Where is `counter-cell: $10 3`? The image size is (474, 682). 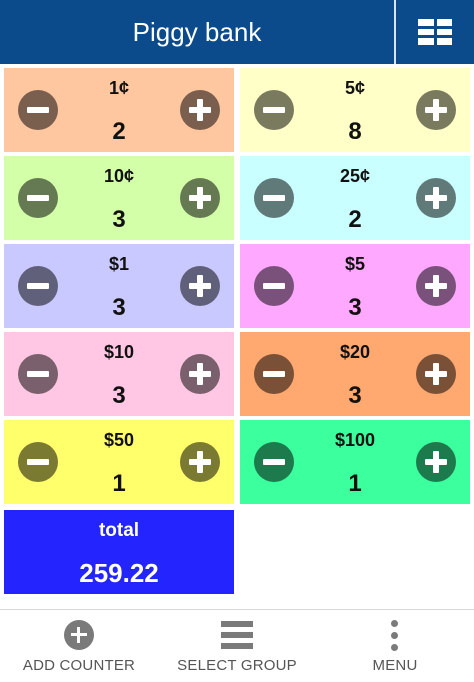 counter-cell: $10 3 is located at coordinates (119, 374).